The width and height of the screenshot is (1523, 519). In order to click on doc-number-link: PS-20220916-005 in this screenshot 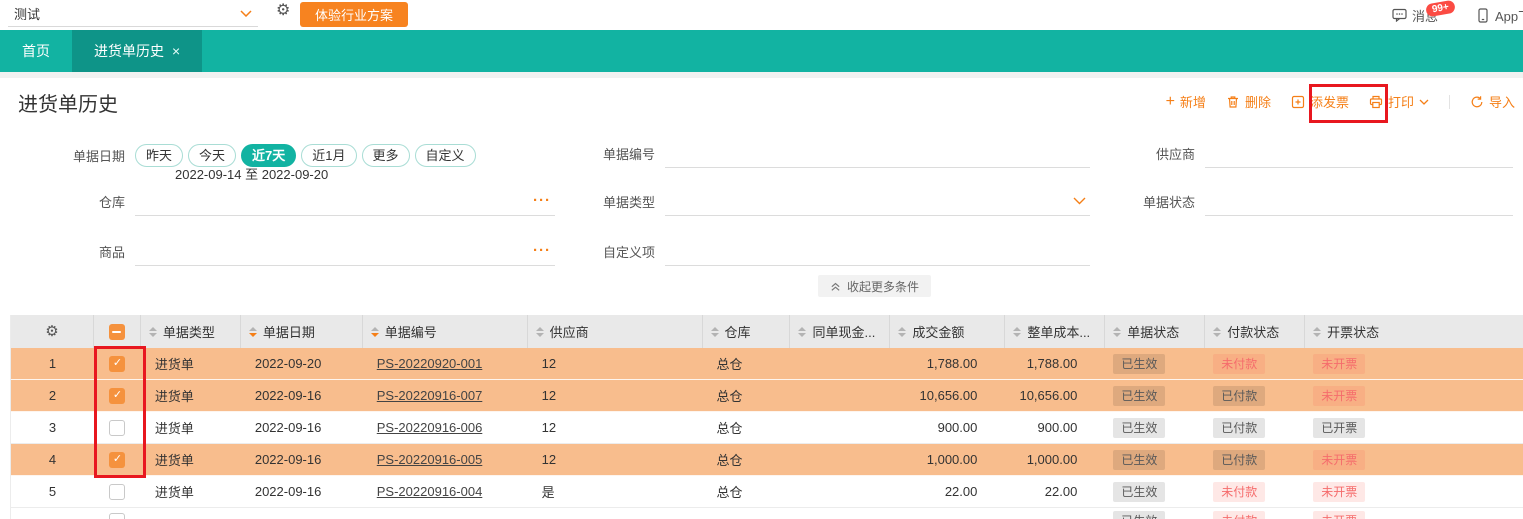, I will do `click(430, 459)`.